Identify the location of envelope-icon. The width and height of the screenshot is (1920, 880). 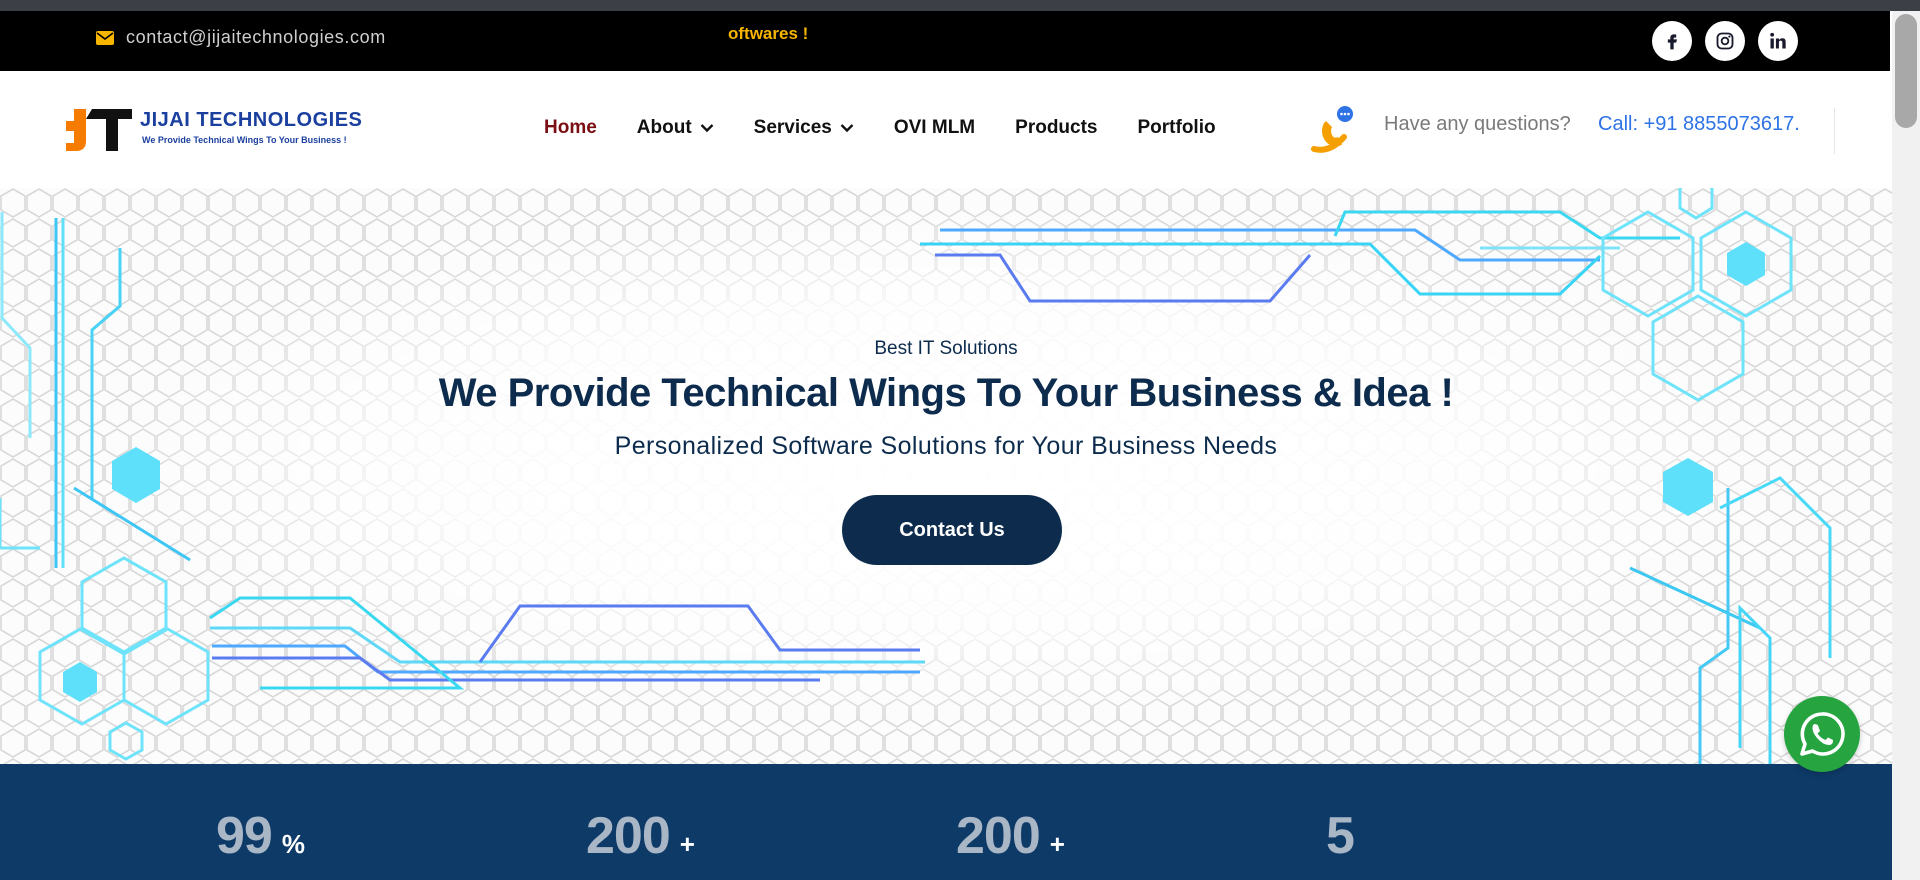
(105, 37).